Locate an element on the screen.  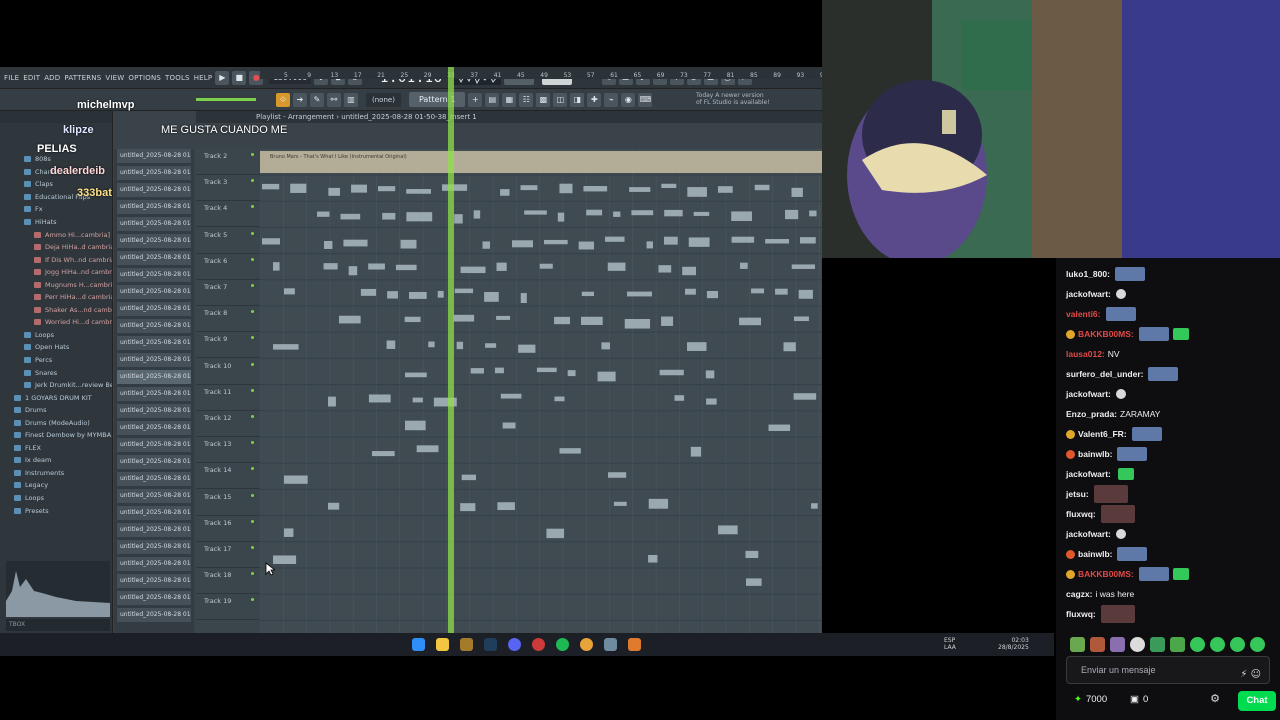
menu-item-add: ADD is located at coordinates (52, 78).